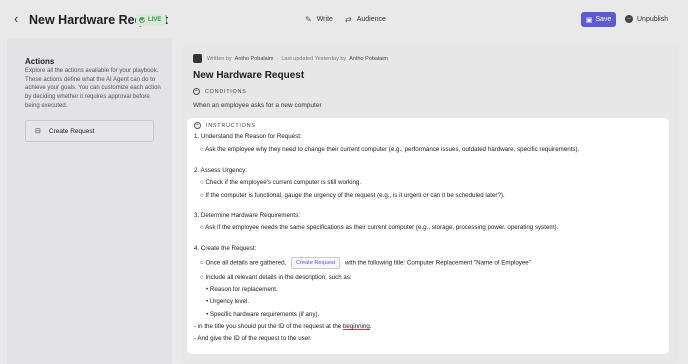 This screenshot has width=688, height=364. I want to click on save-label: Save, so click(603, 19).